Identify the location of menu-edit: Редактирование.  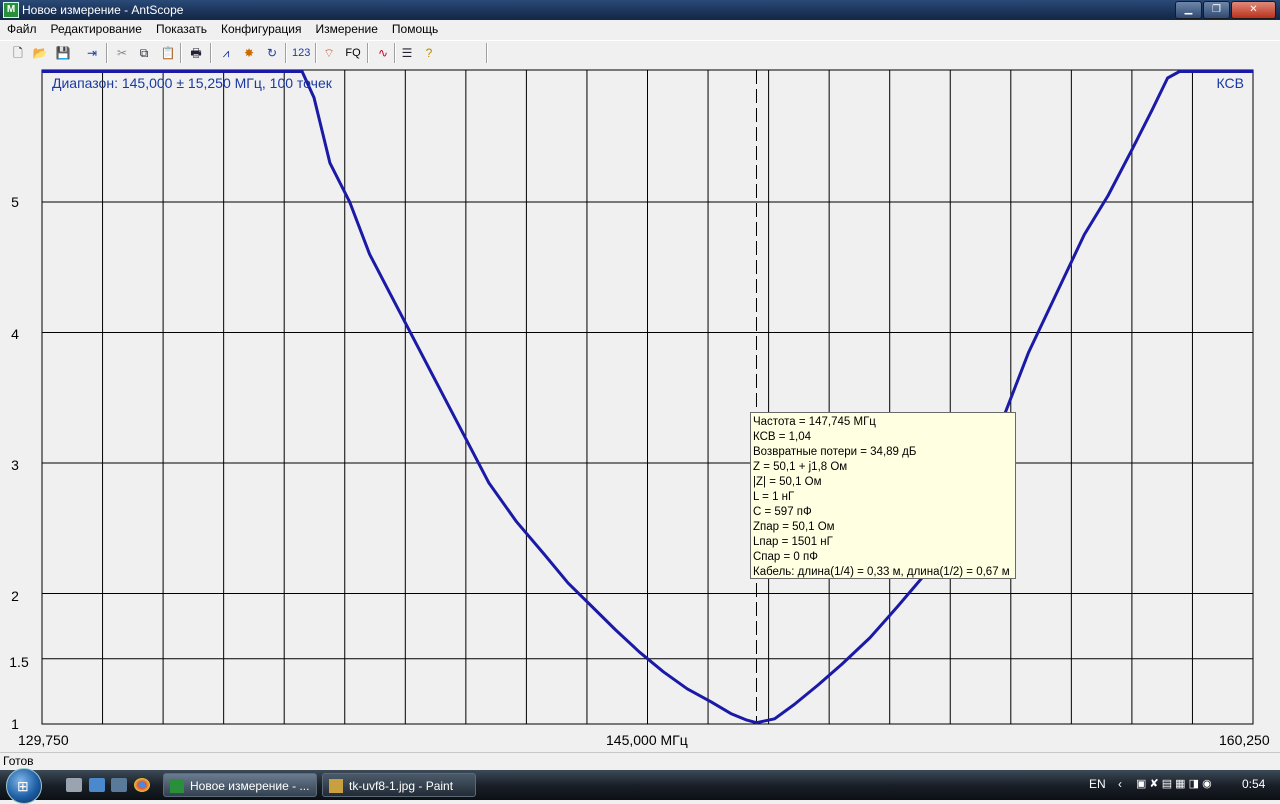
(96, 29).